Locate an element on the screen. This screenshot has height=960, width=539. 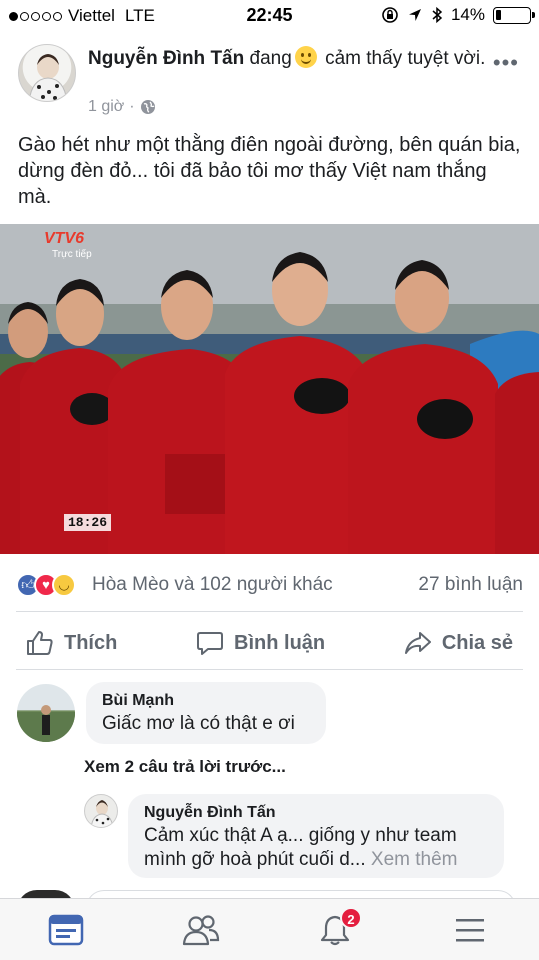
like-button: Thích is located at coordinates (71, 643).